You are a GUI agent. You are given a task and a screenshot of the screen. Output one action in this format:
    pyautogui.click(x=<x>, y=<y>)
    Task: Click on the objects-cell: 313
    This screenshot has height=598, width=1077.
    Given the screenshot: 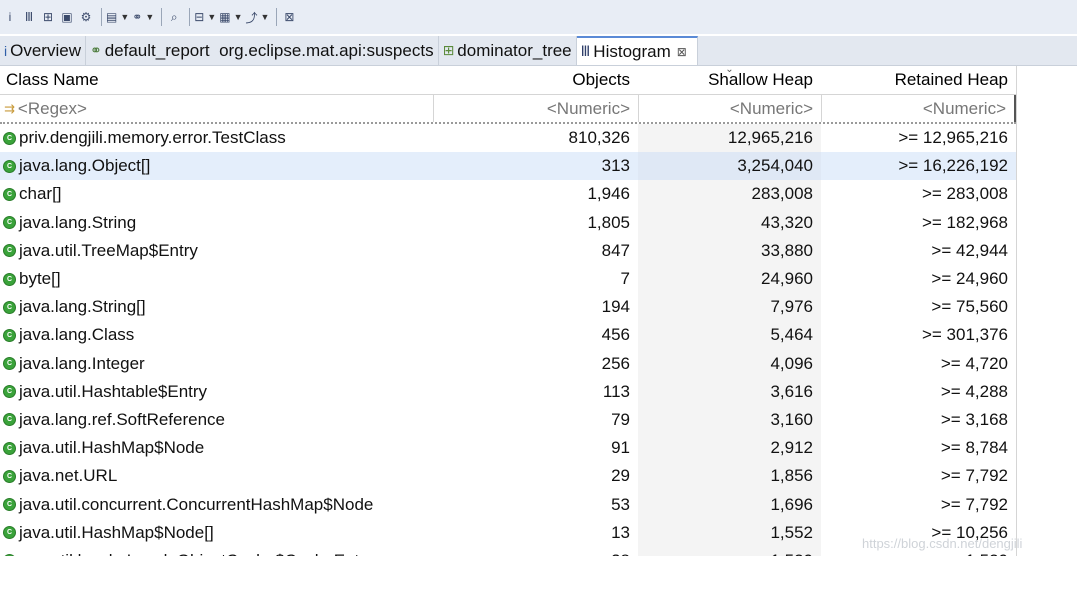 What is the action you would take?
    pyautogui.click(x=615, y=166)
    